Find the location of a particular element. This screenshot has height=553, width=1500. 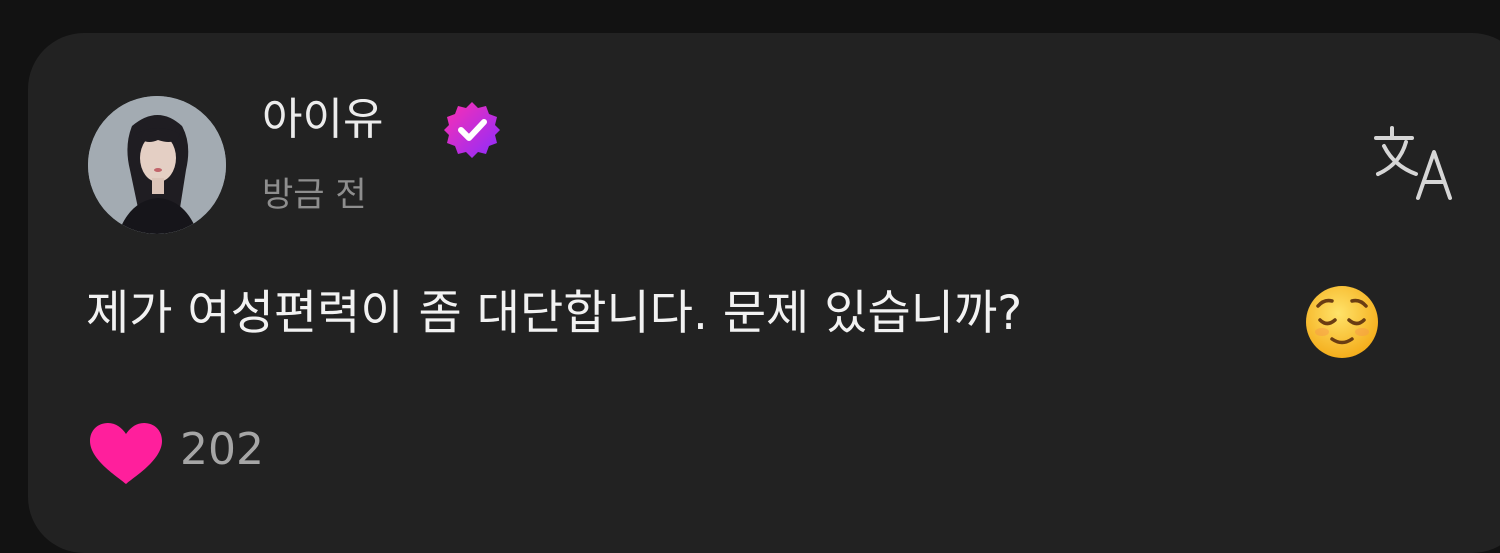

heart-icon is located at coordinates (126, 453).